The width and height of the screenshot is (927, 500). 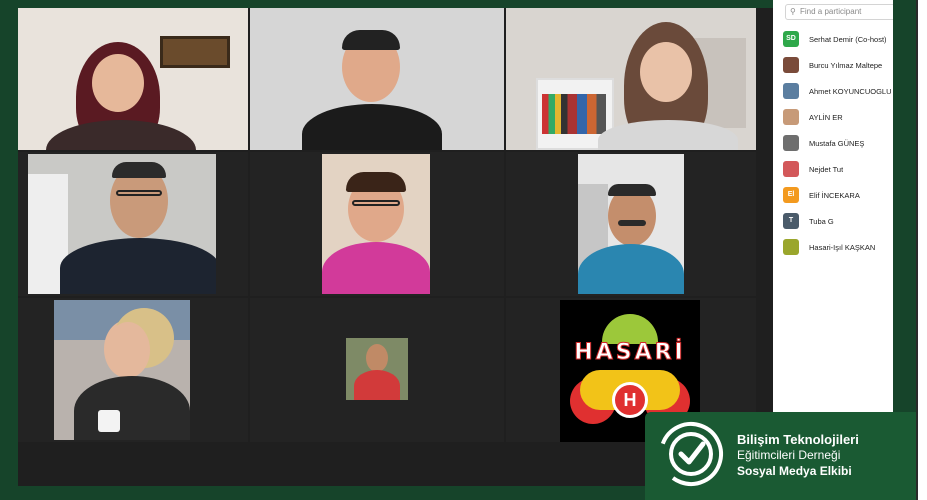 What do you see at coordinates (846, 65) in the screenshot?
I see `participant-name: Burcu Yılmaz Maltepe` at bounding box center [846, 65].